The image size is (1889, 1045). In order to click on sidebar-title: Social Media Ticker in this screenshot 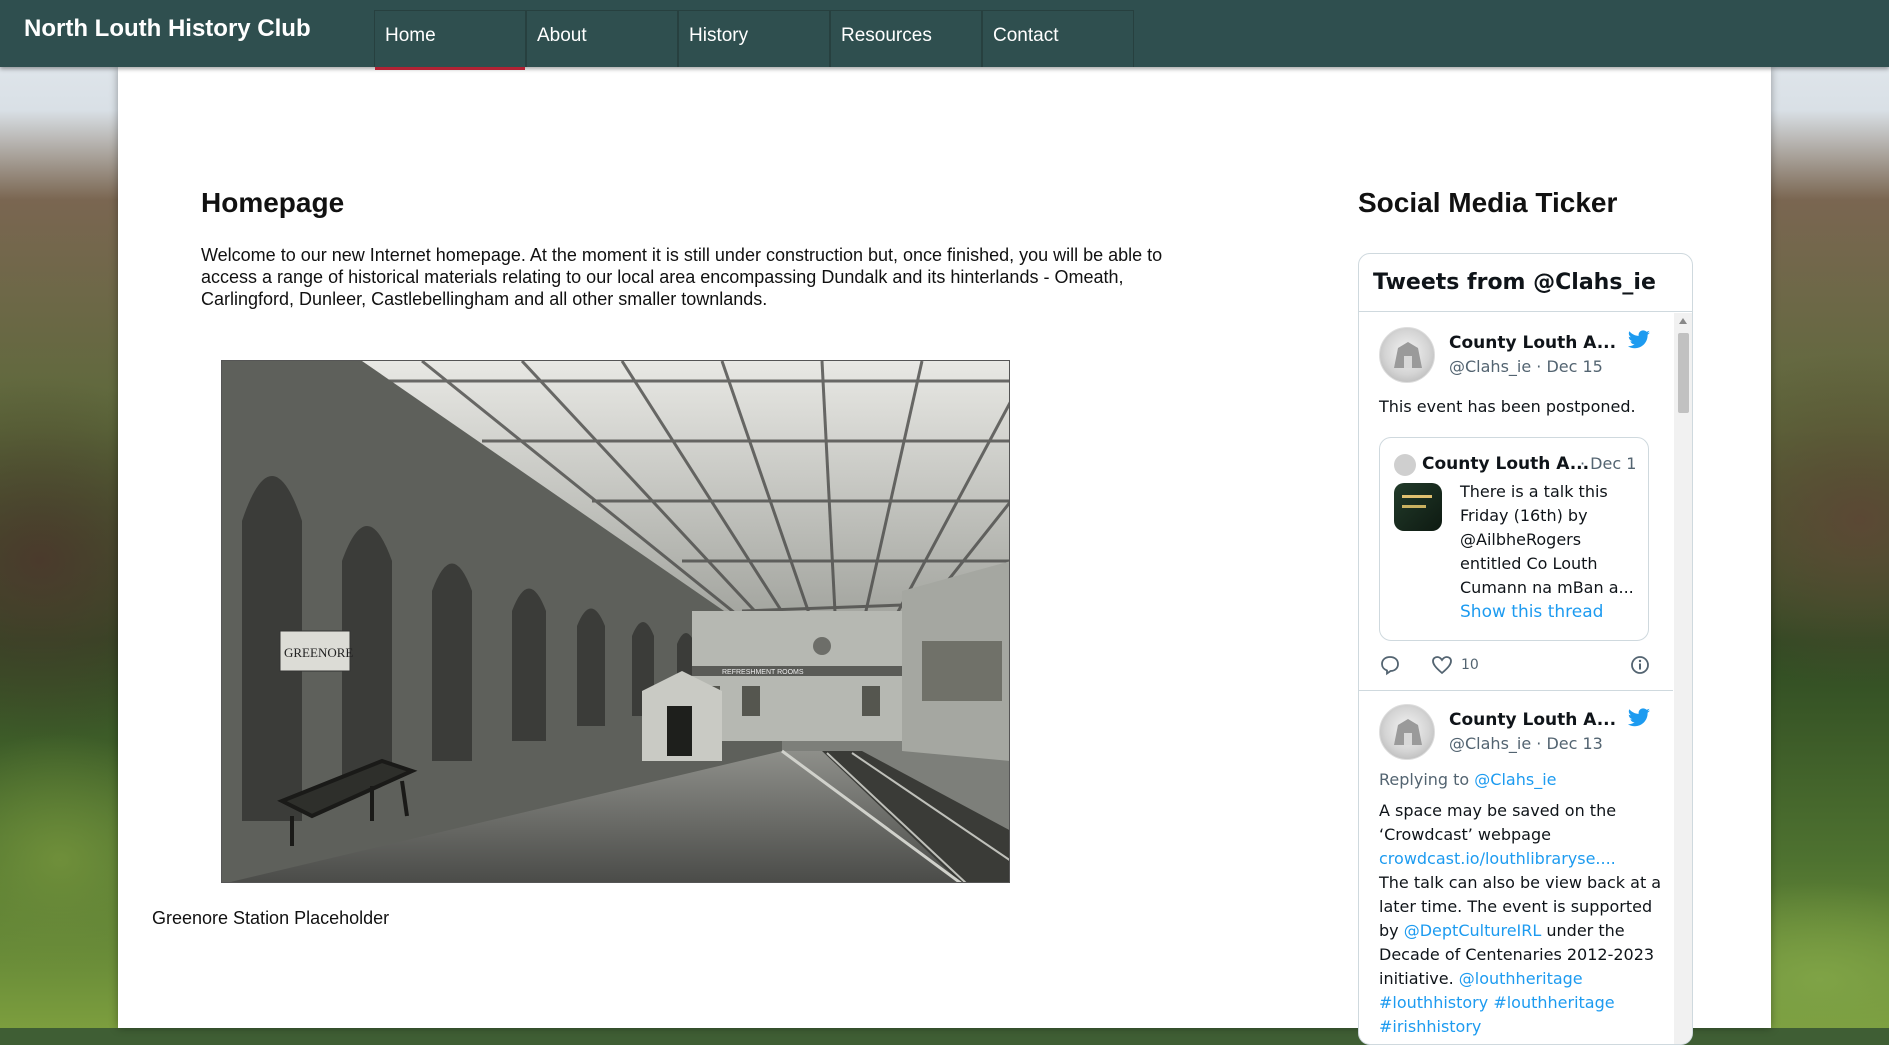, I will do `click(1488, 202)`.